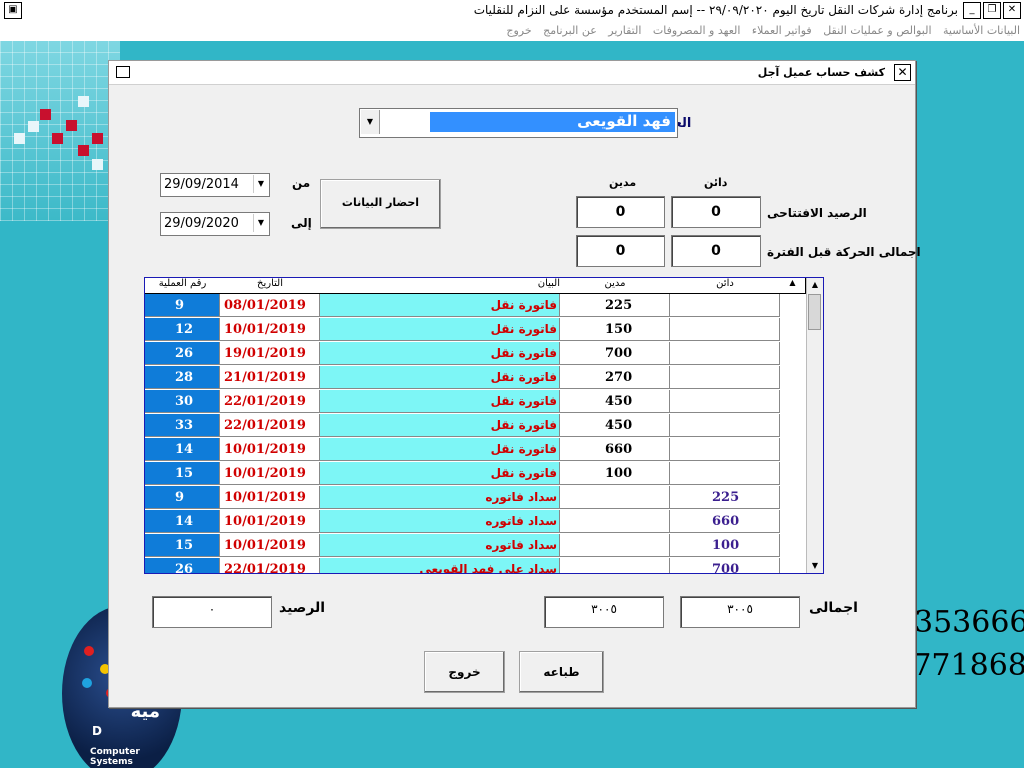 The width and height of the screenshot is (1024, 768). I want to click on menu-basic-data: البيانات الأساسية, so click(981, 30).